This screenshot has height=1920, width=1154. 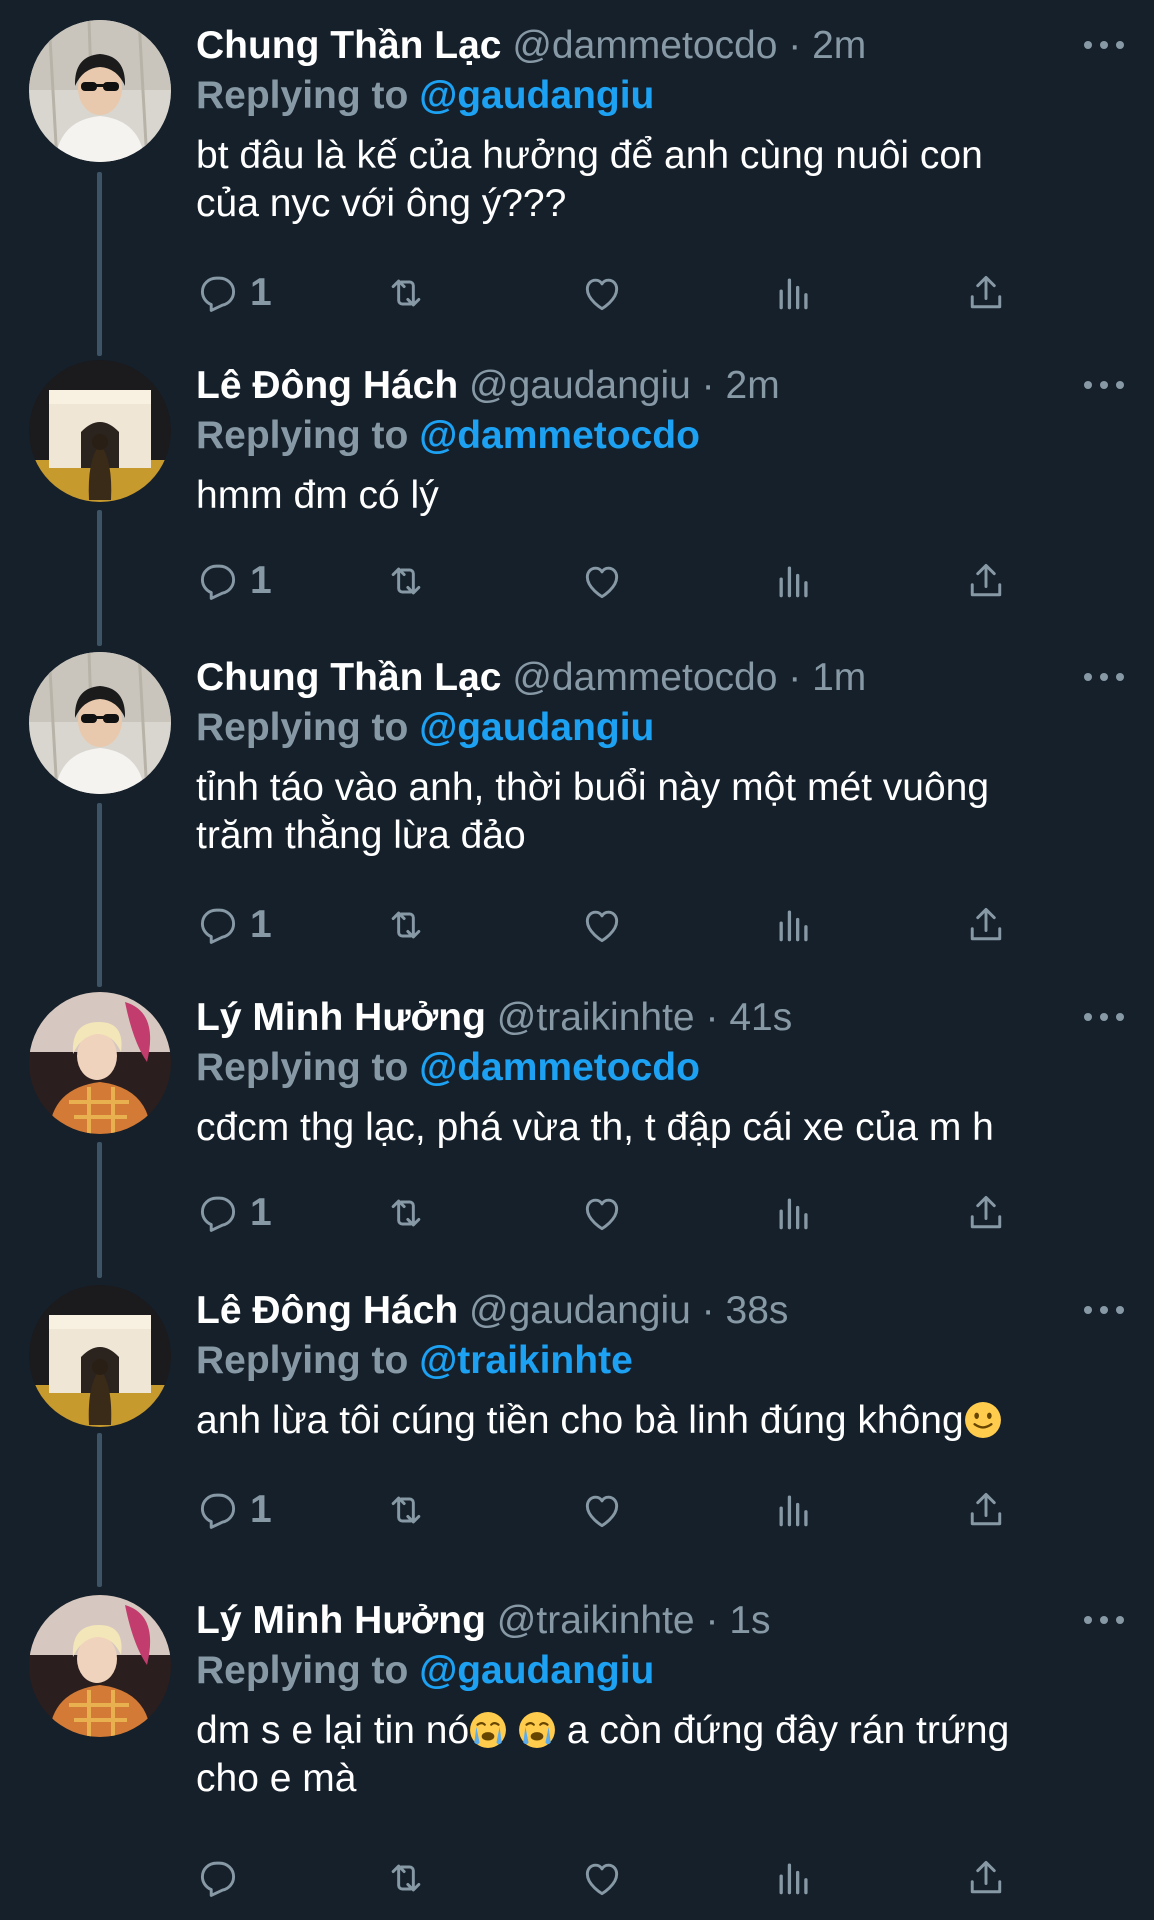 I want to click on timestamp: 38s, so click(x=757, y=1310).